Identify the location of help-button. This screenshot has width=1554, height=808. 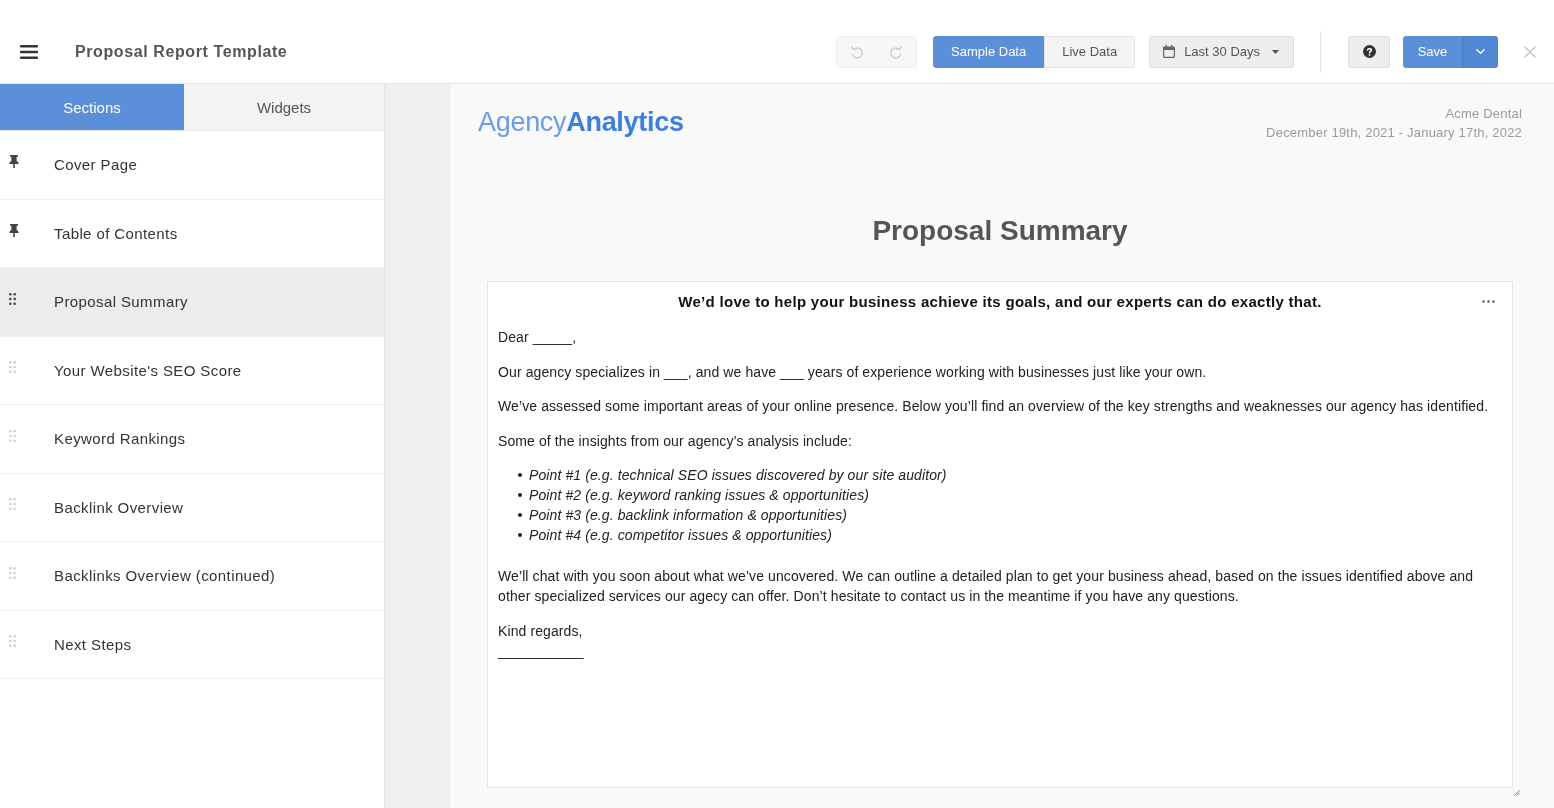
(1369, 51).